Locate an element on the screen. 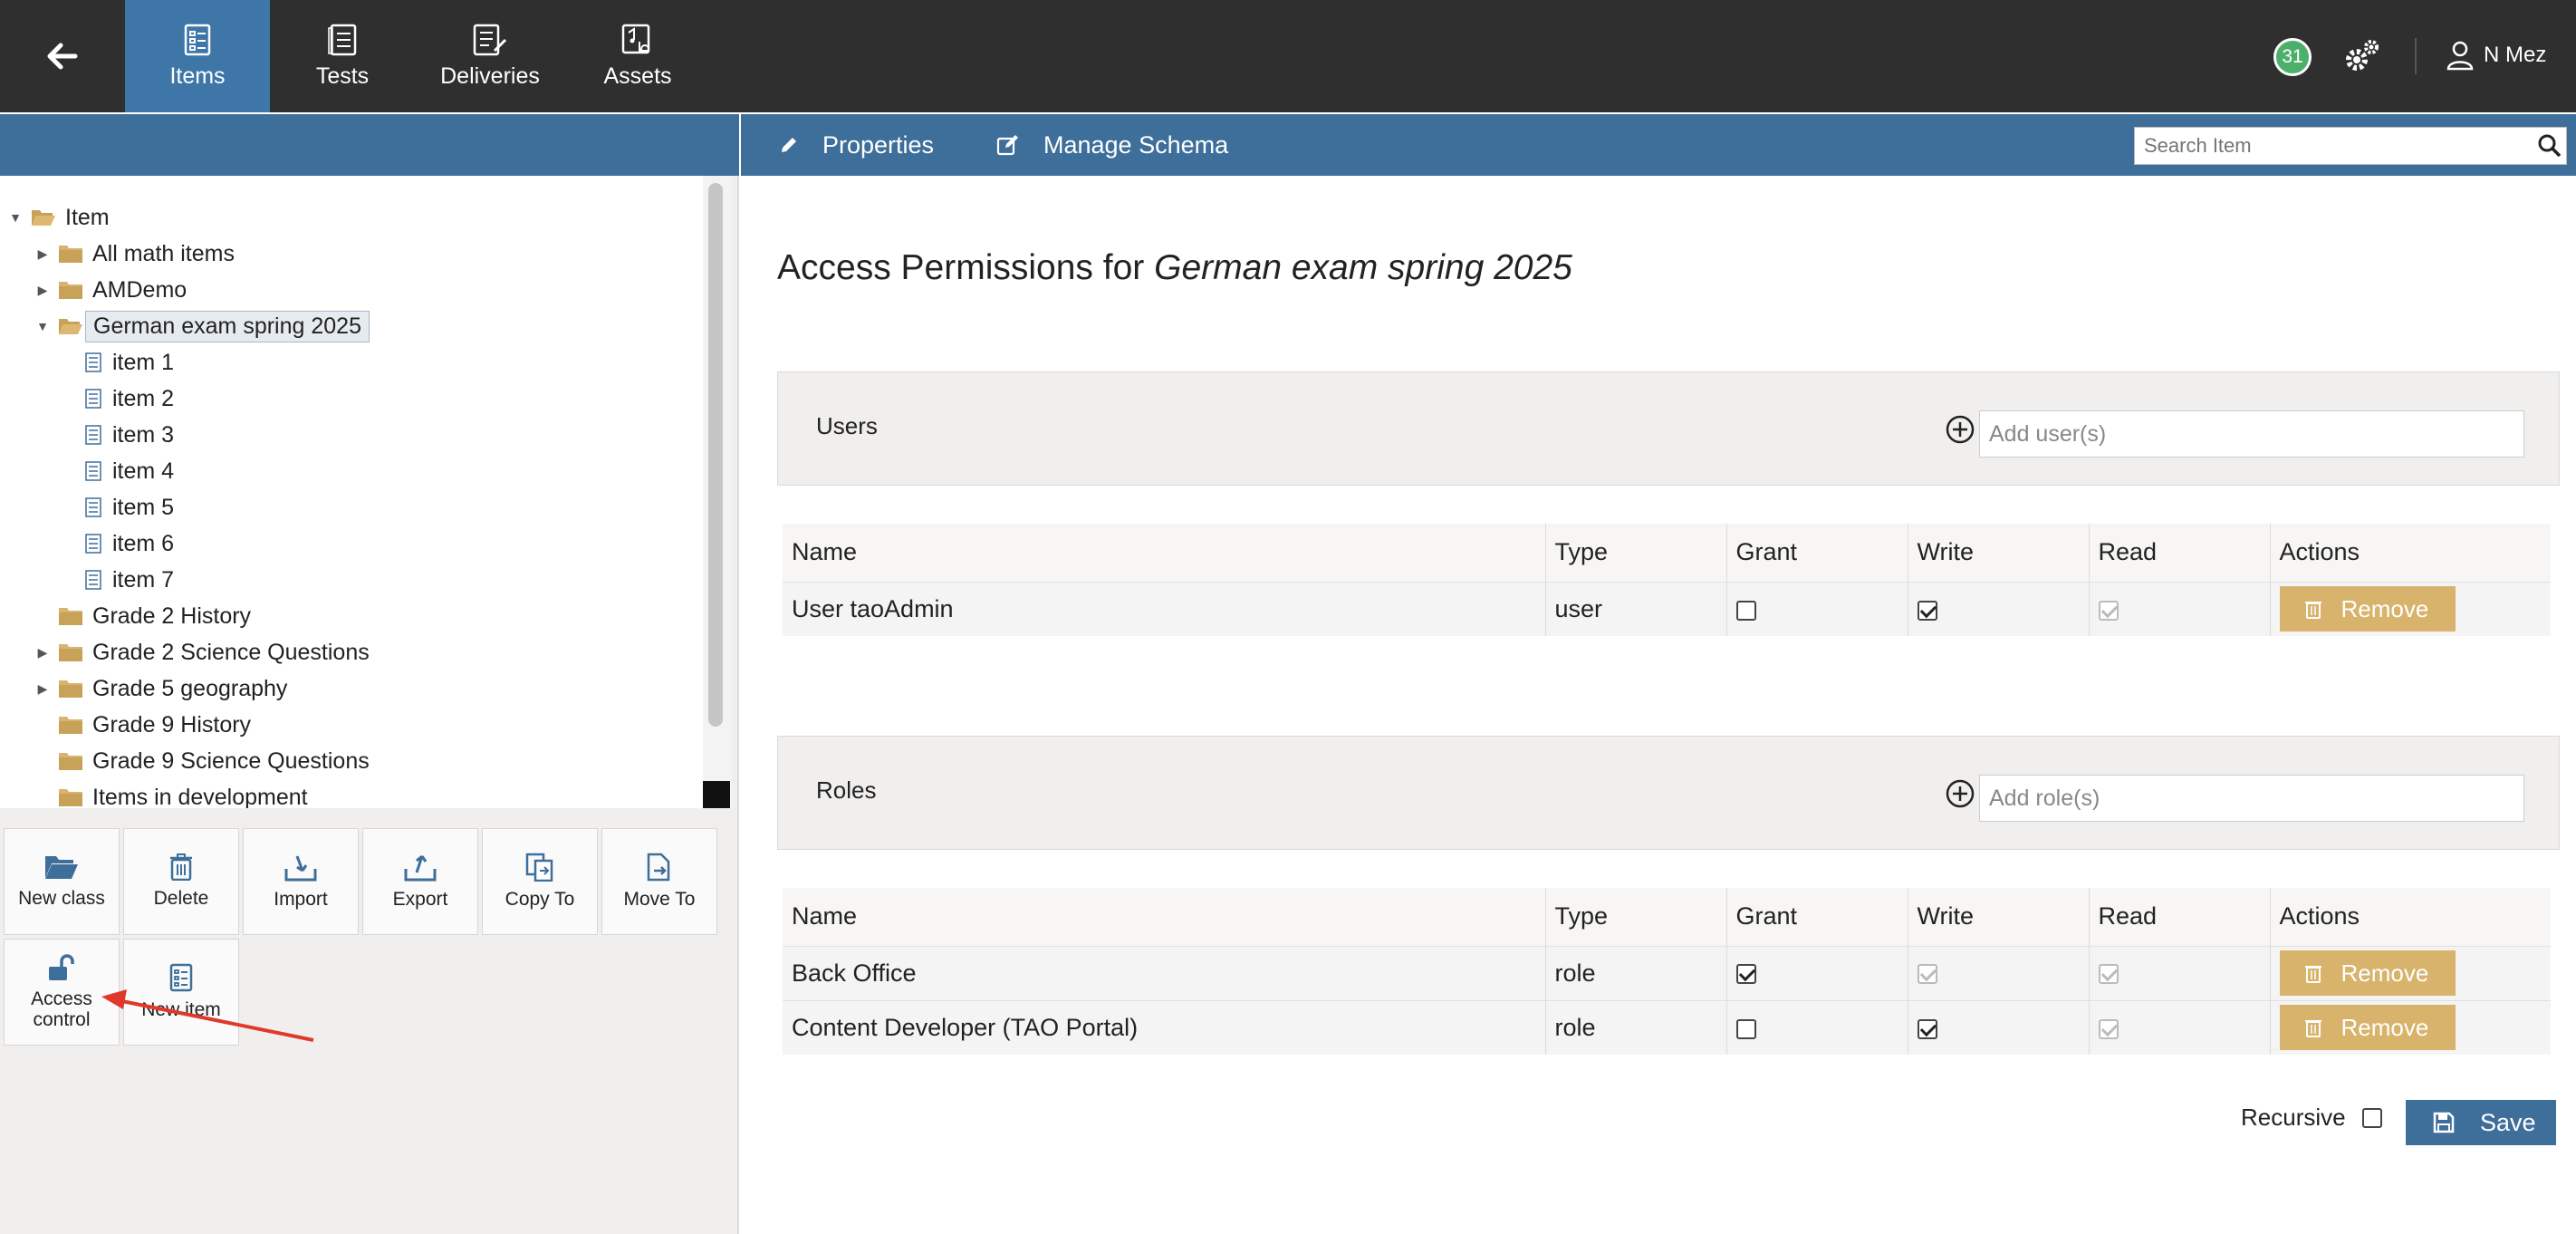  tree-node-item: ▼ Item is located at coordinates (57, 218).